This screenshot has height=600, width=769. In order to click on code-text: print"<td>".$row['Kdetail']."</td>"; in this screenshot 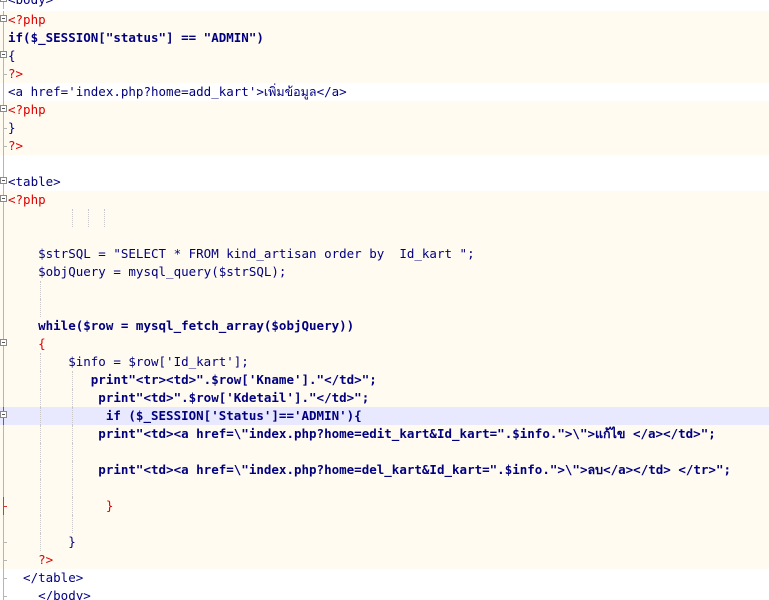, I will do `click(189, 397)`.